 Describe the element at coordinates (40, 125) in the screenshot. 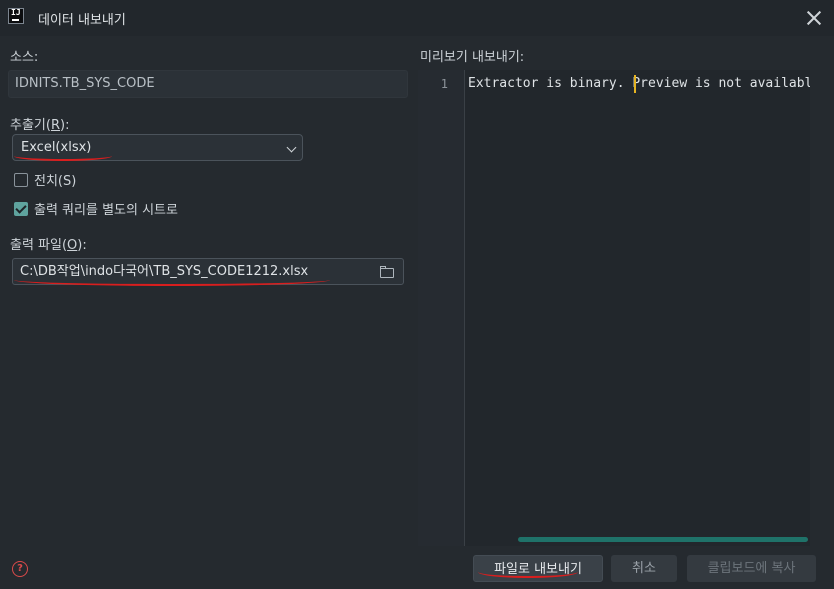

I see `extractor-label: 추출기(R):` at that location.